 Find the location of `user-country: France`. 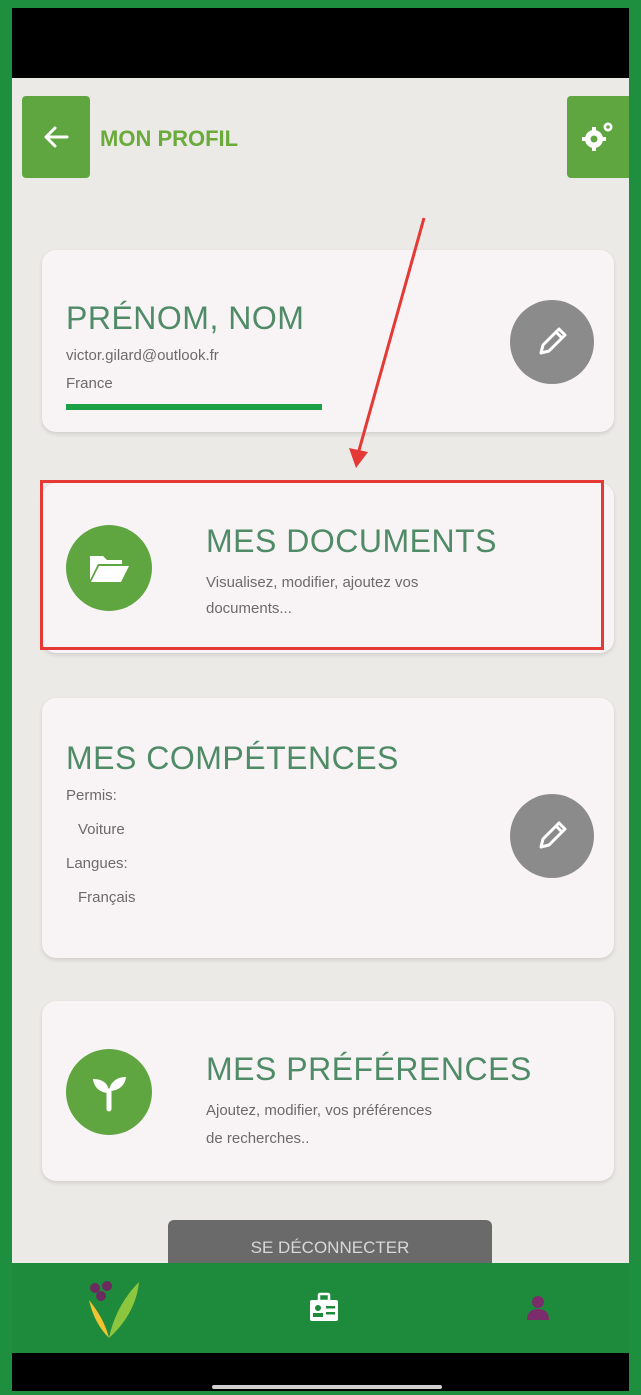

user-country: France is located at coordinates (89, 383).